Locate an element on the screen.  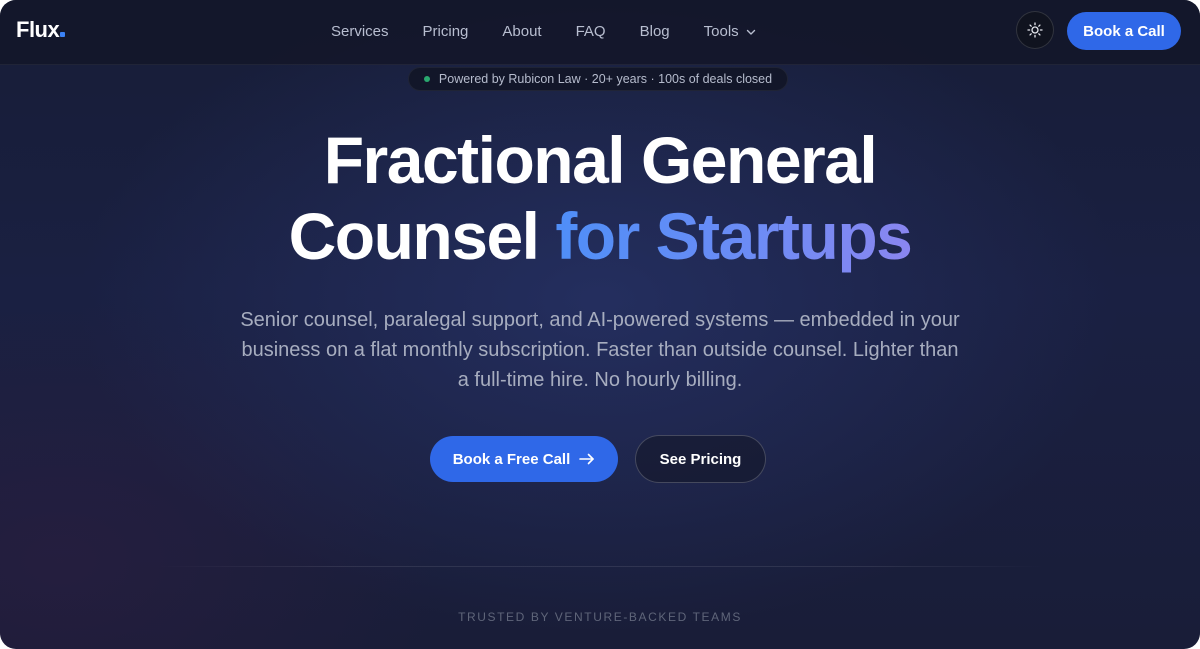
chevron-down-icon is located at coordinates (750, 32).